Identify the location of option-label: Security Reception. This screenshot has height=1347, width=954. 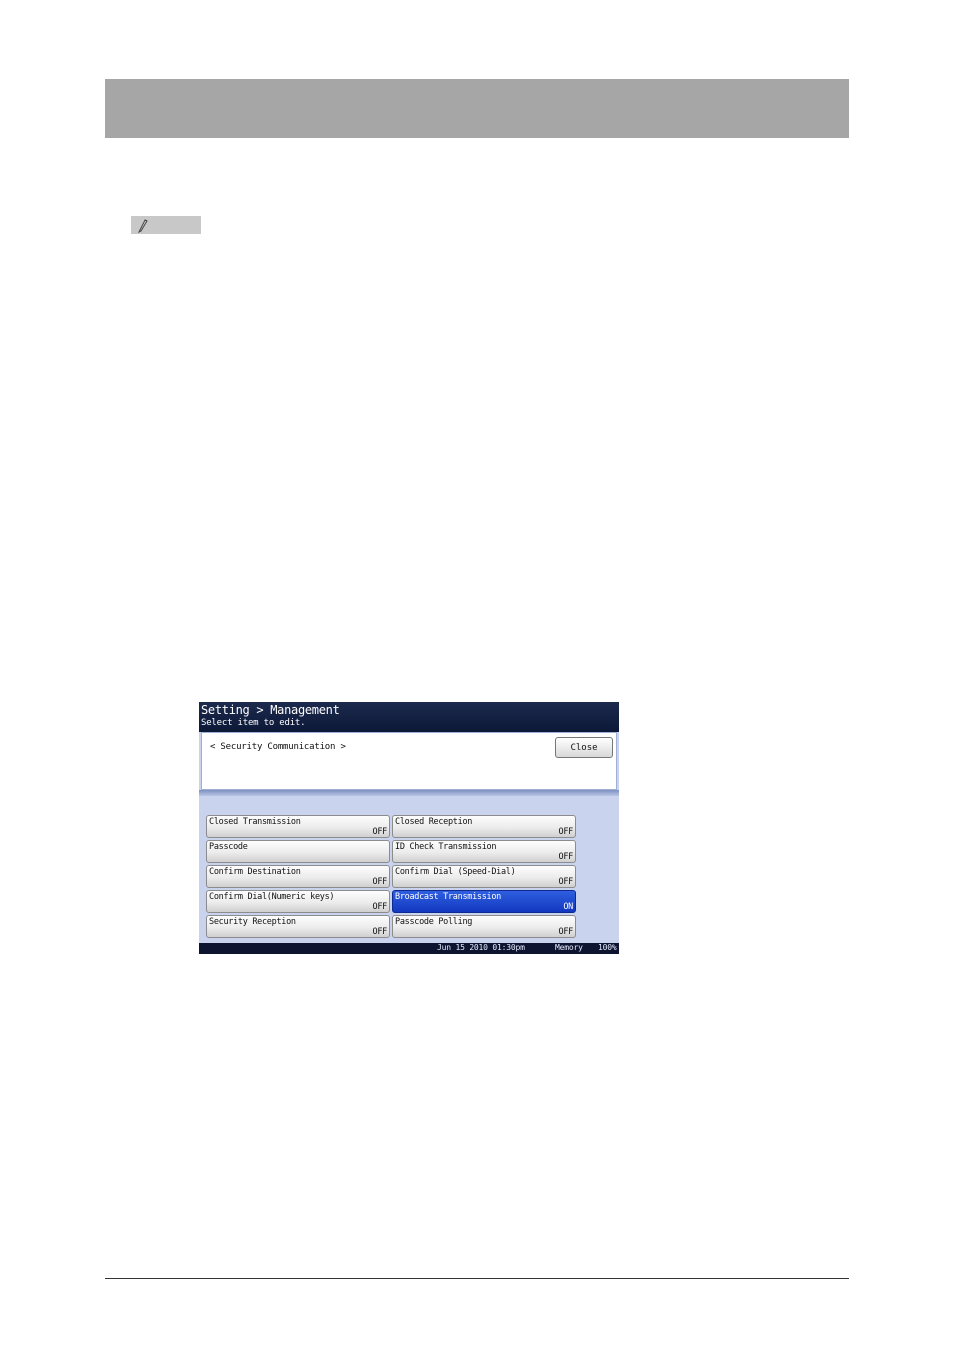
(252, 922).